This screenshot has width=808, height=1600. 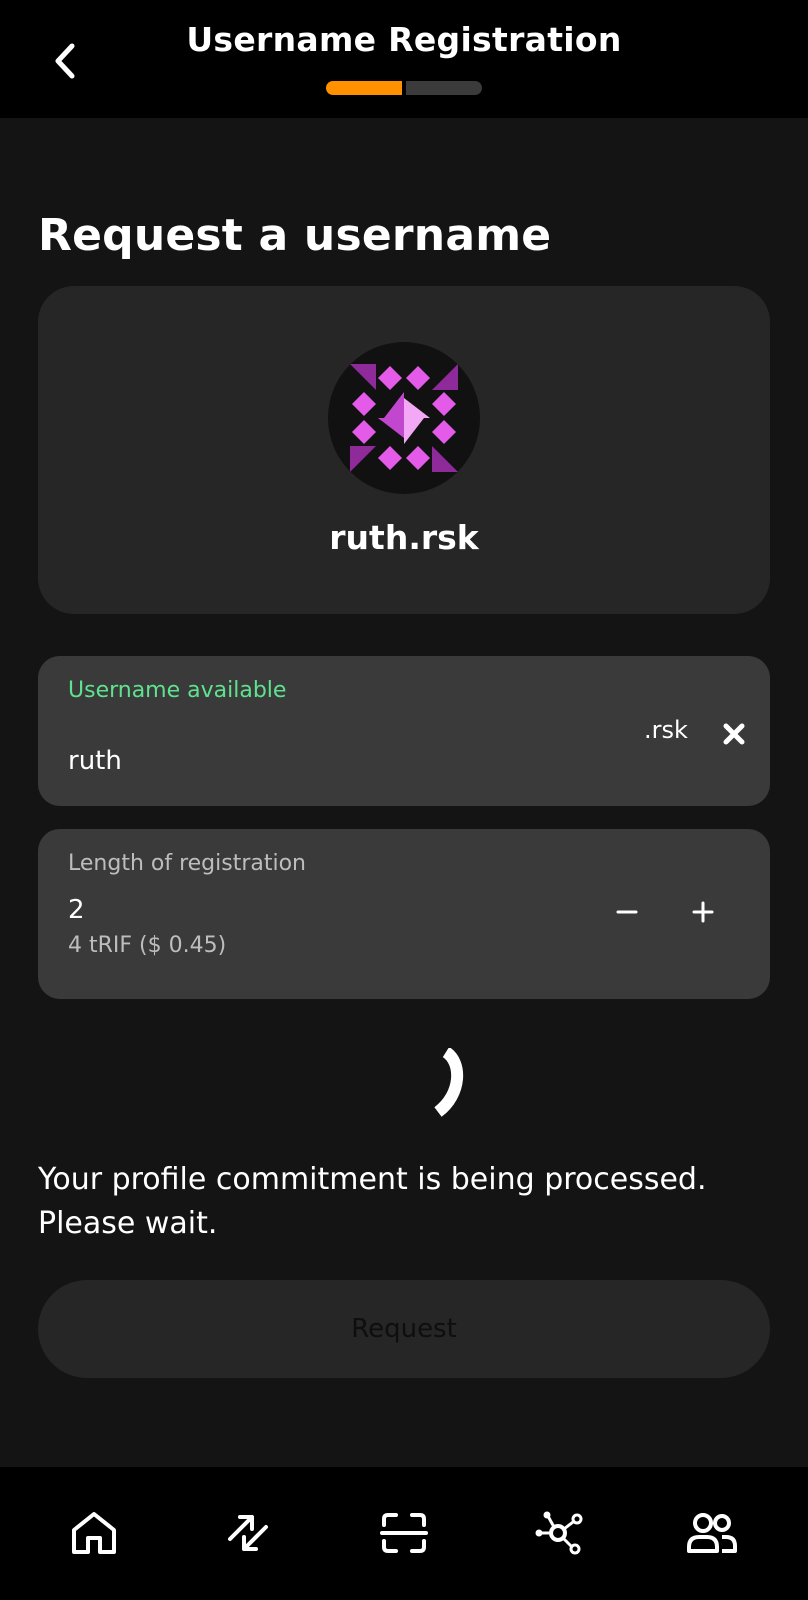 I want to click on loading-spinner, so click(x=452, y=1083).